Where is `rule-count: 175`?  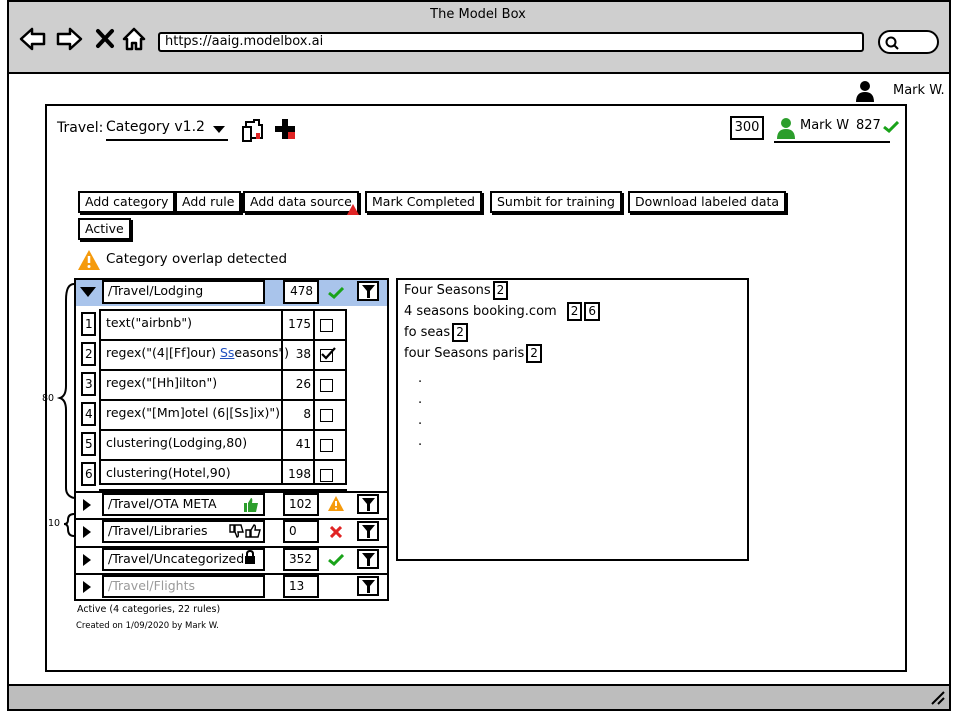
rule-count: 175 is located at coordinates (299, 324).